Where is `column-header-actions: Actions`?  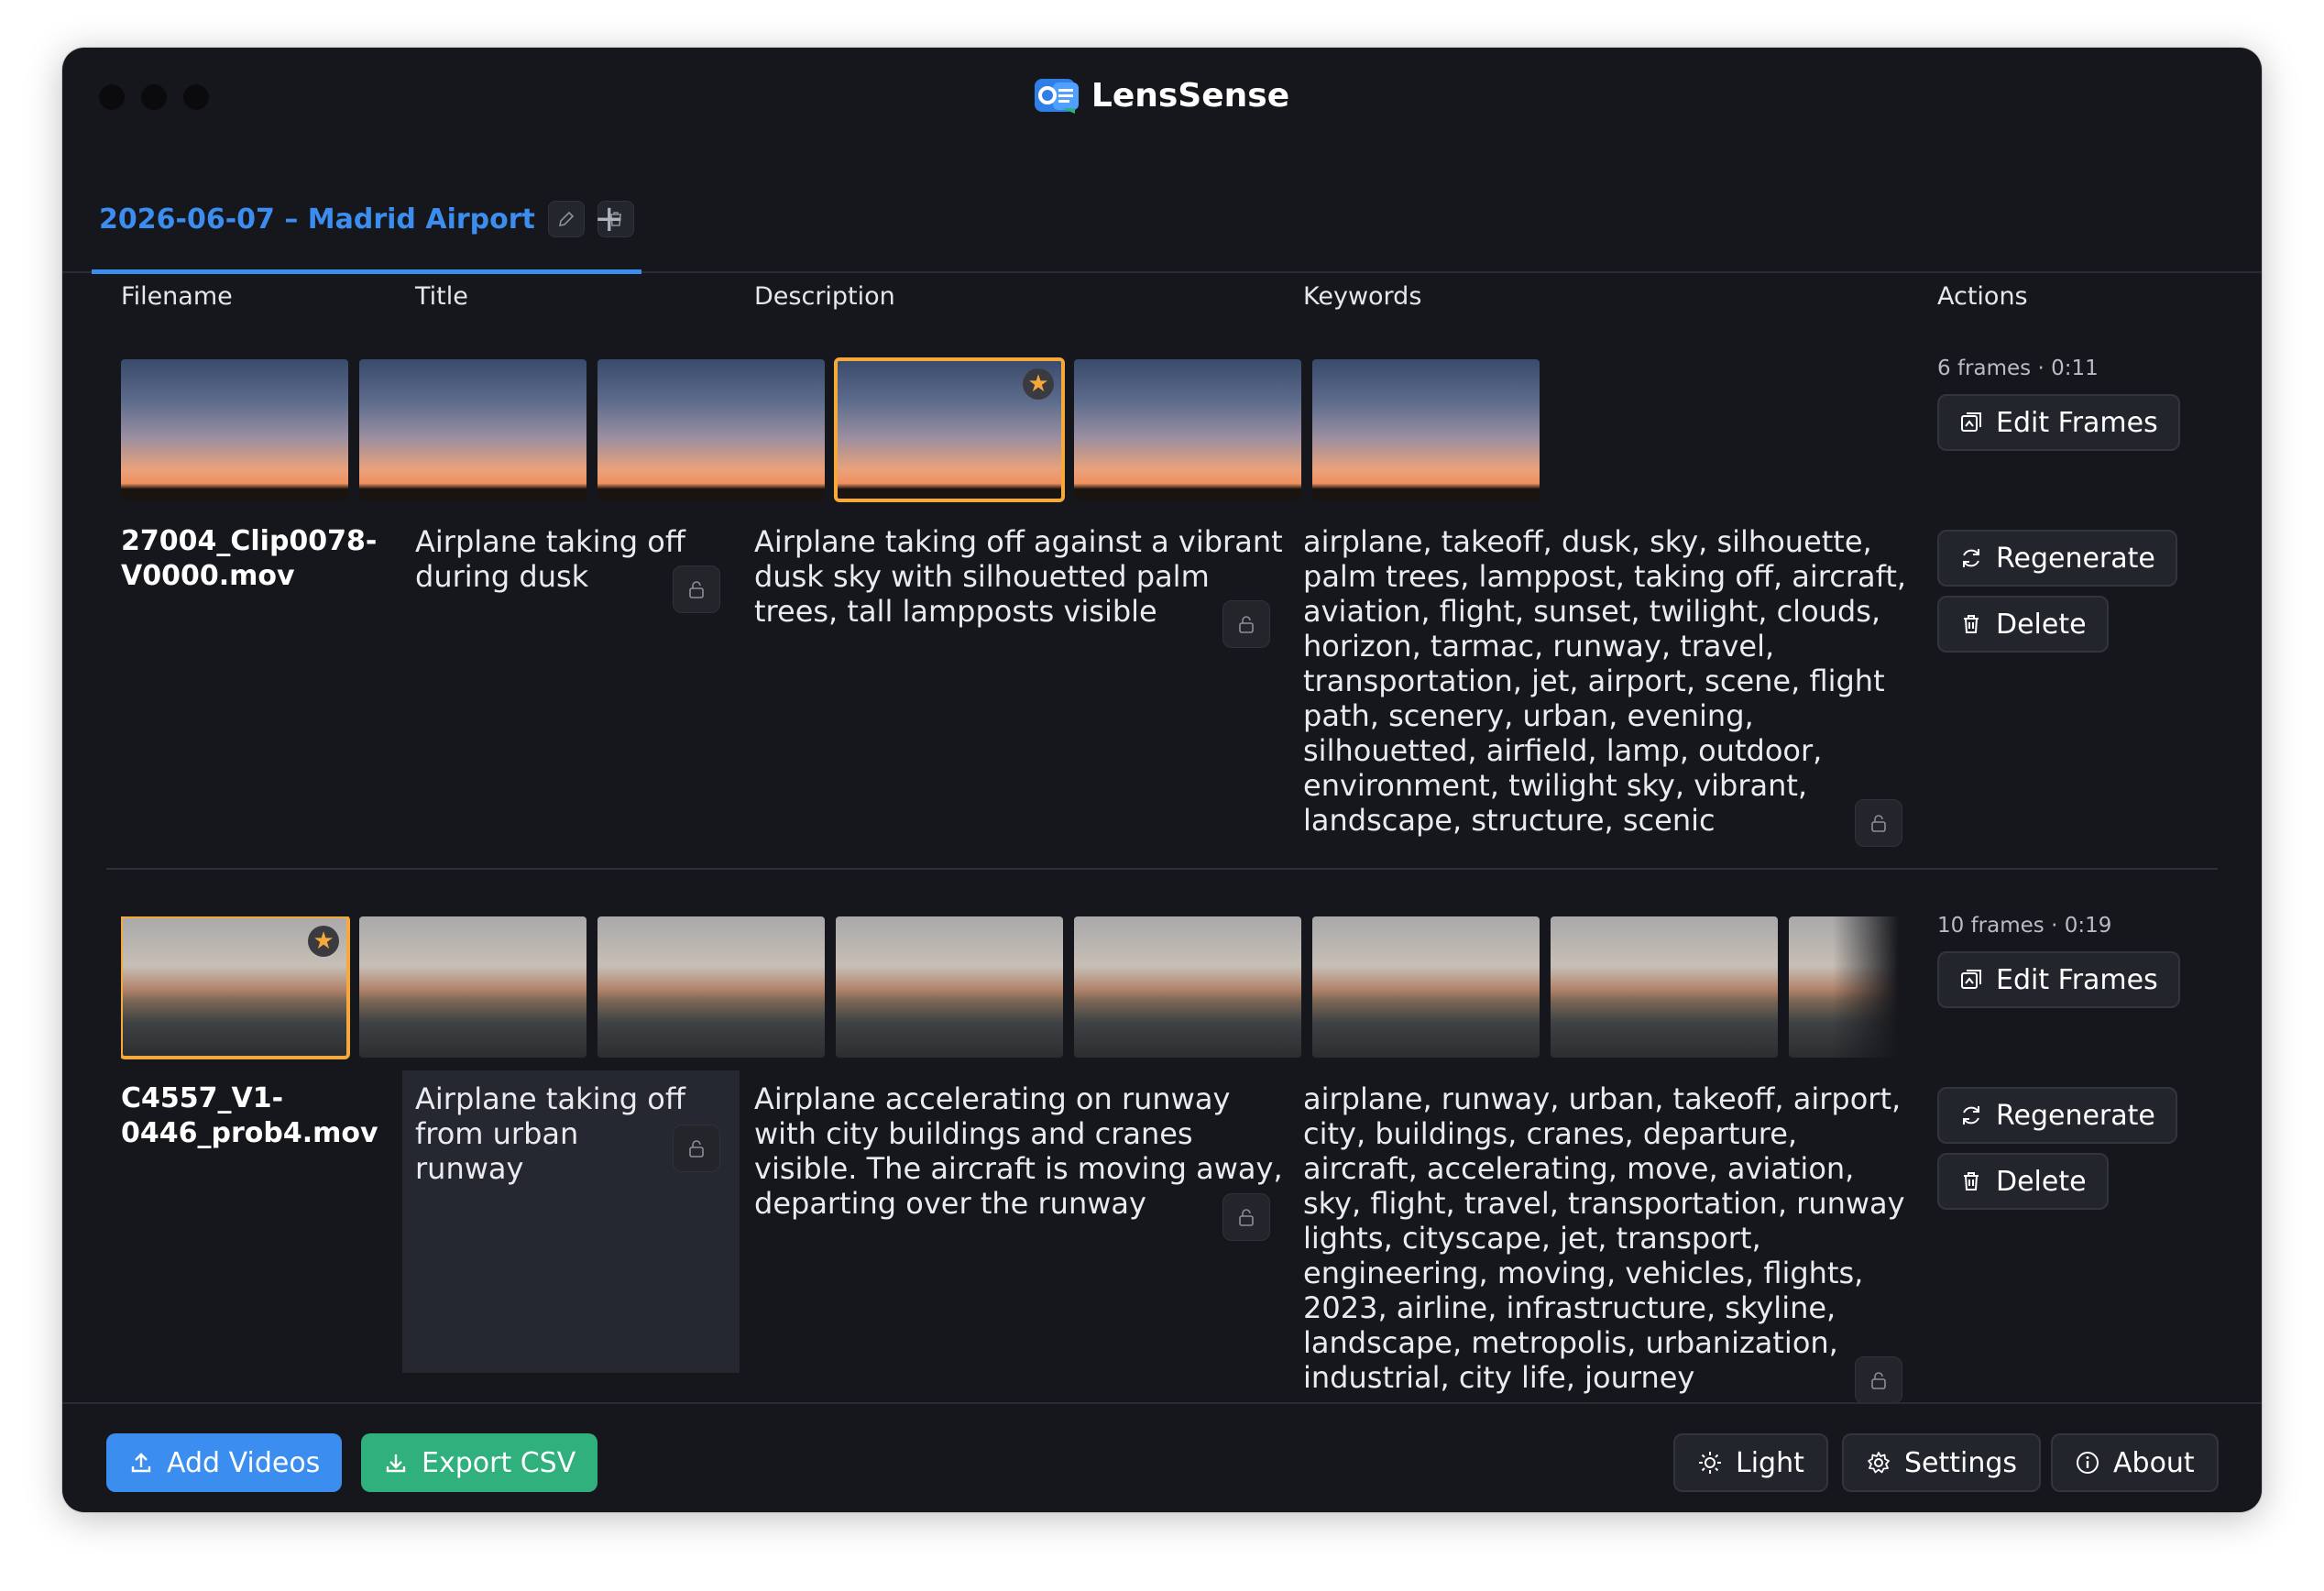
column-header-actions: Actions is located at coordinates (1983, 297).